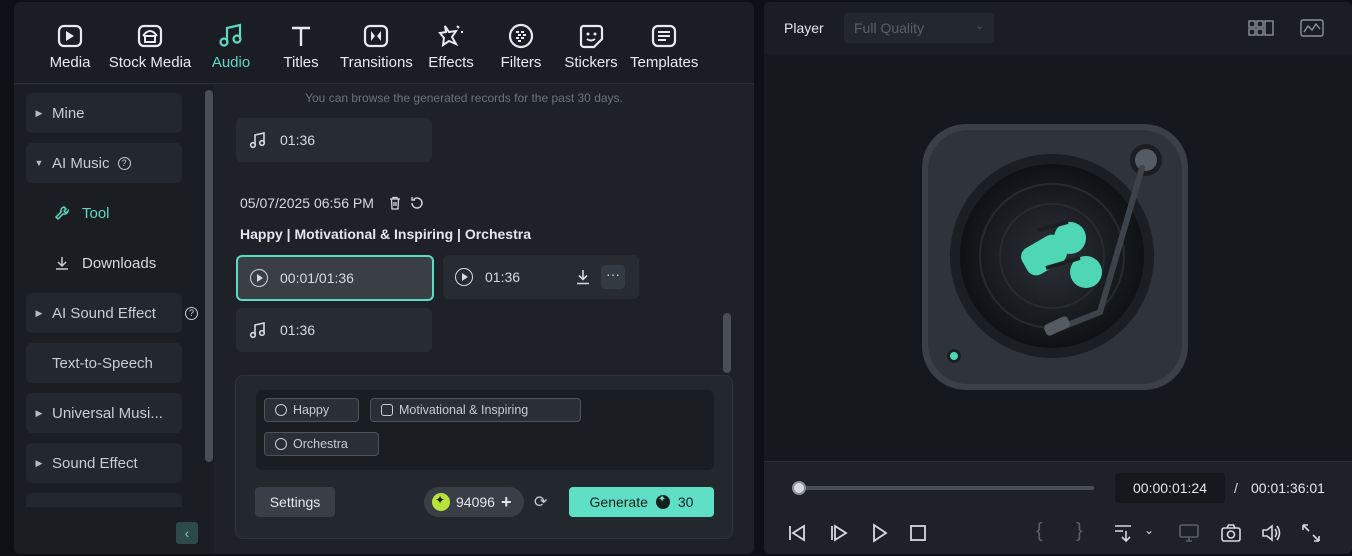 This screenshot has width=1352, height=556. Describe the element at coordinates (104, 163) in the screenshot. I see `sidebar-item-ai-music: ▼ AI Music ?` at that location.